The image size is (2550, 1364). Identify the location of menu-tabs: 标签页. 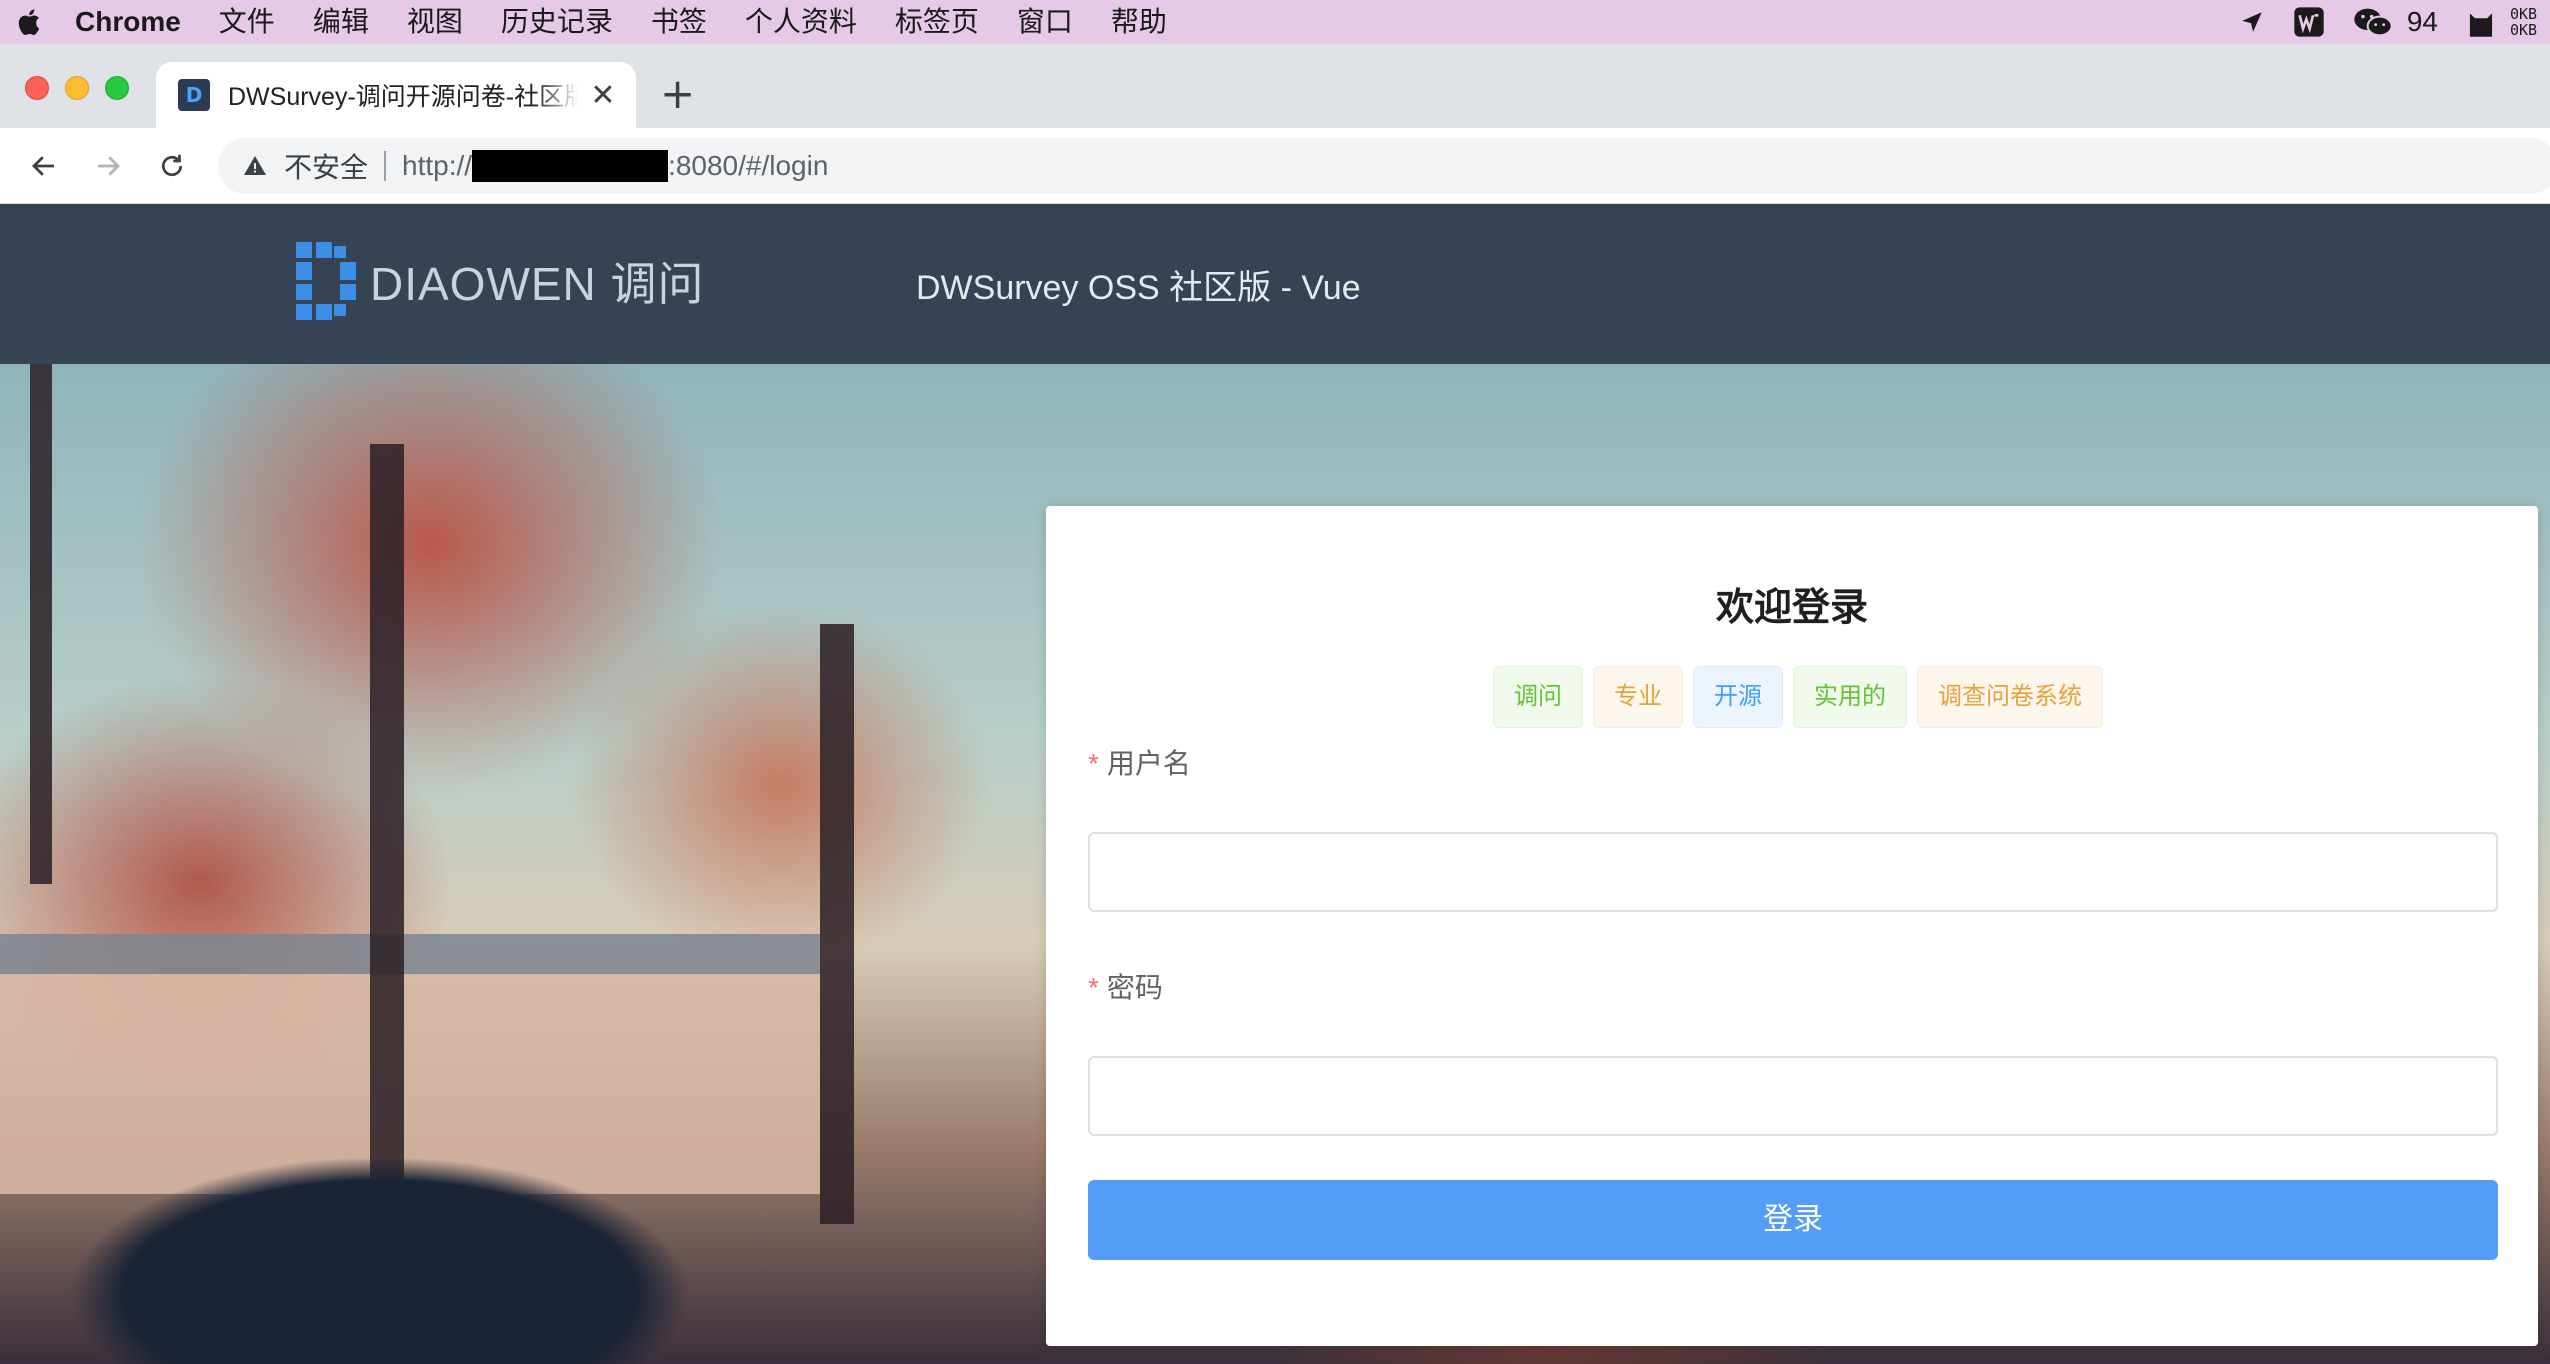
(937, 22).